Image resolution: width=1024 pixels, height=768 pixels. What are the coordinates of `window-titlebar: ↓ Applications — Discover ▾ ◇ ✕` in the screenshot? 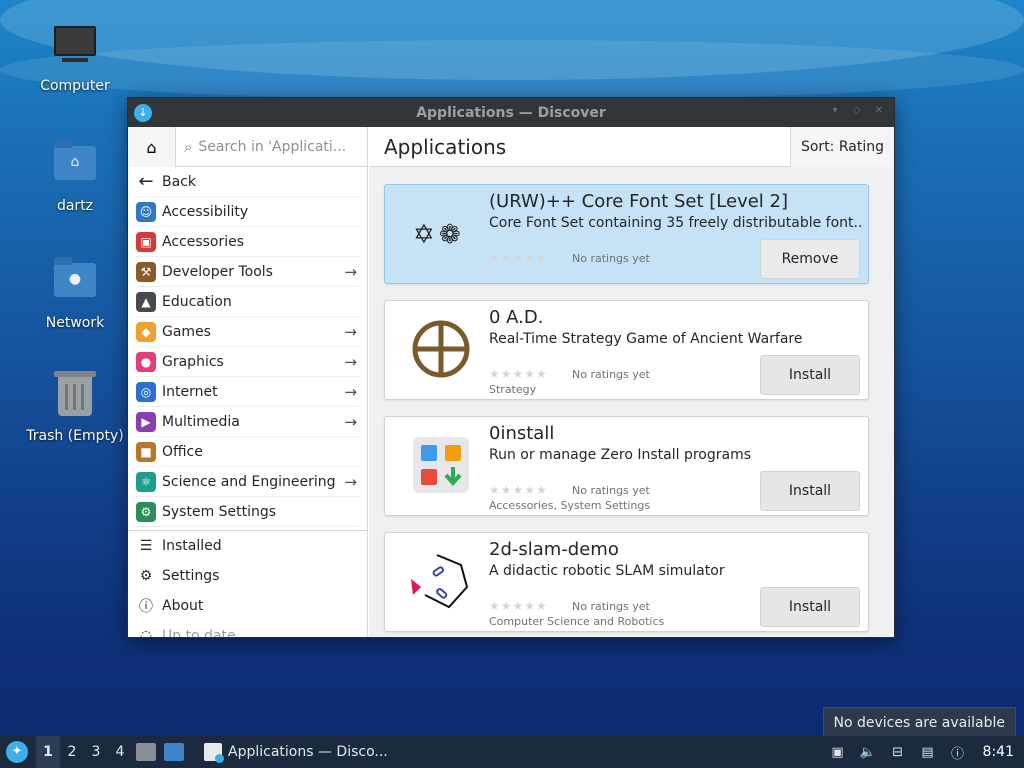 It's located at (511, 112).